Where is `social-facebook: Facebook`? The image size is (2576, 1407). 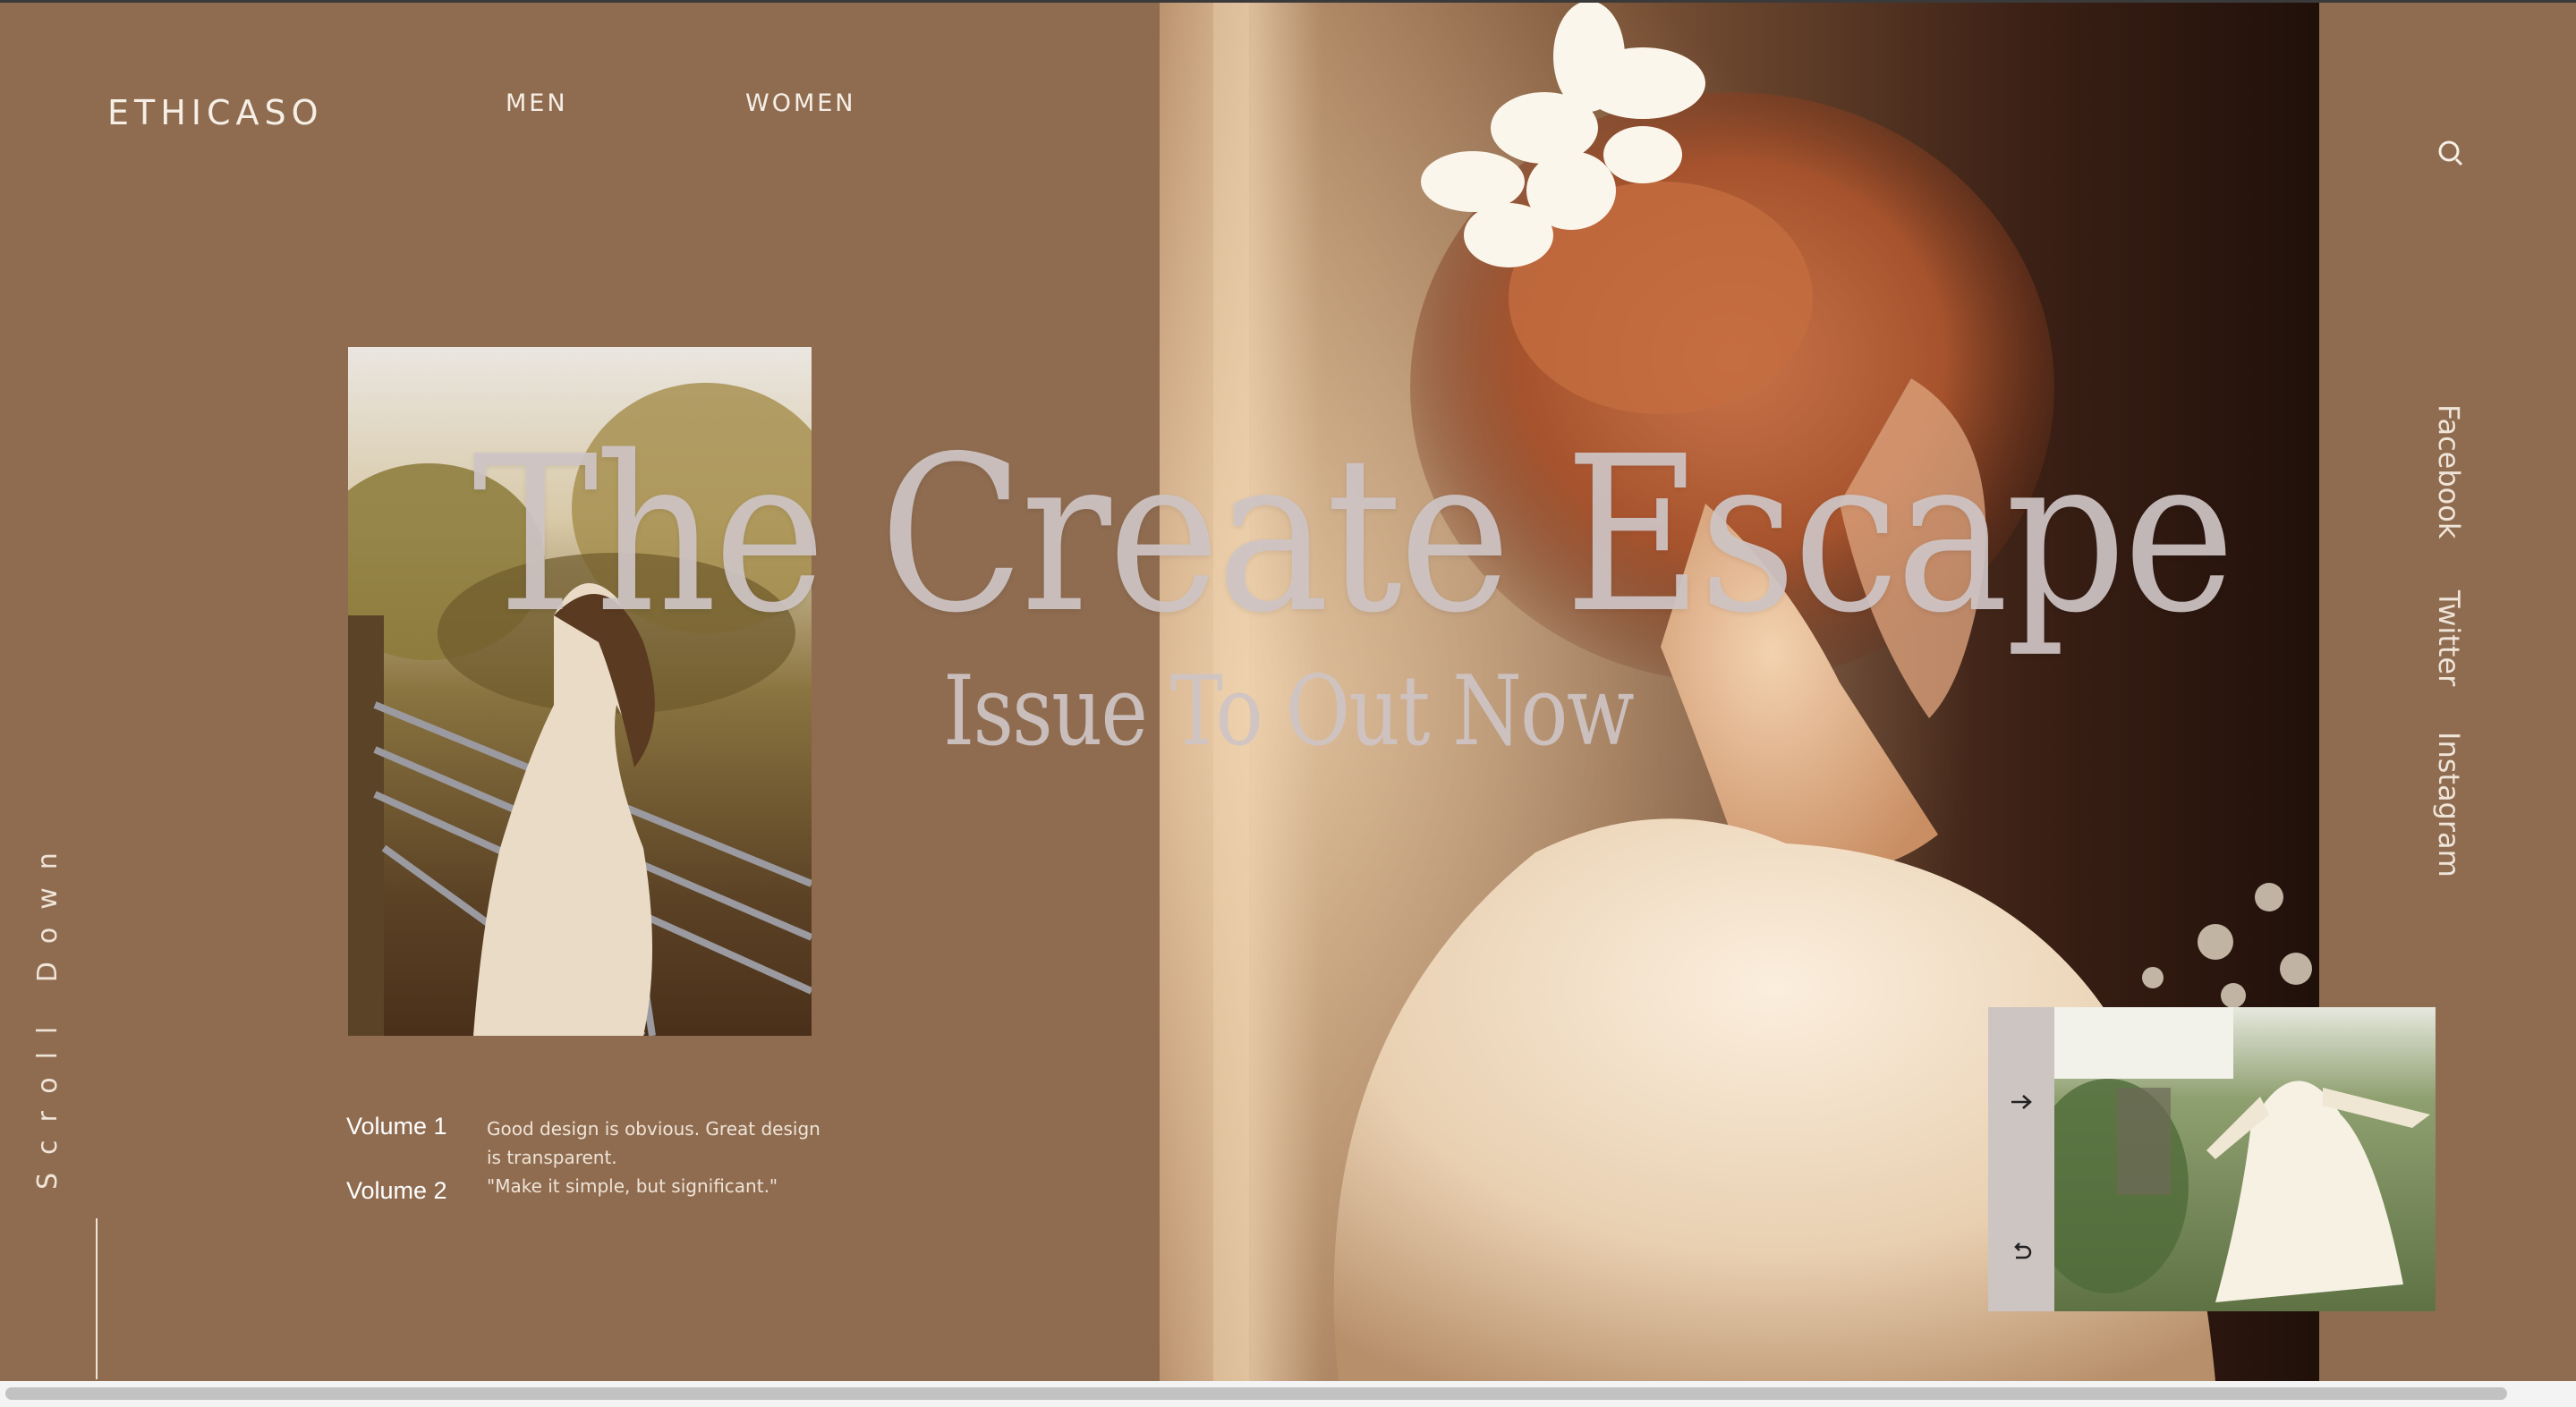 social-facebook: Facebook is located at coordinates (2449, 471).